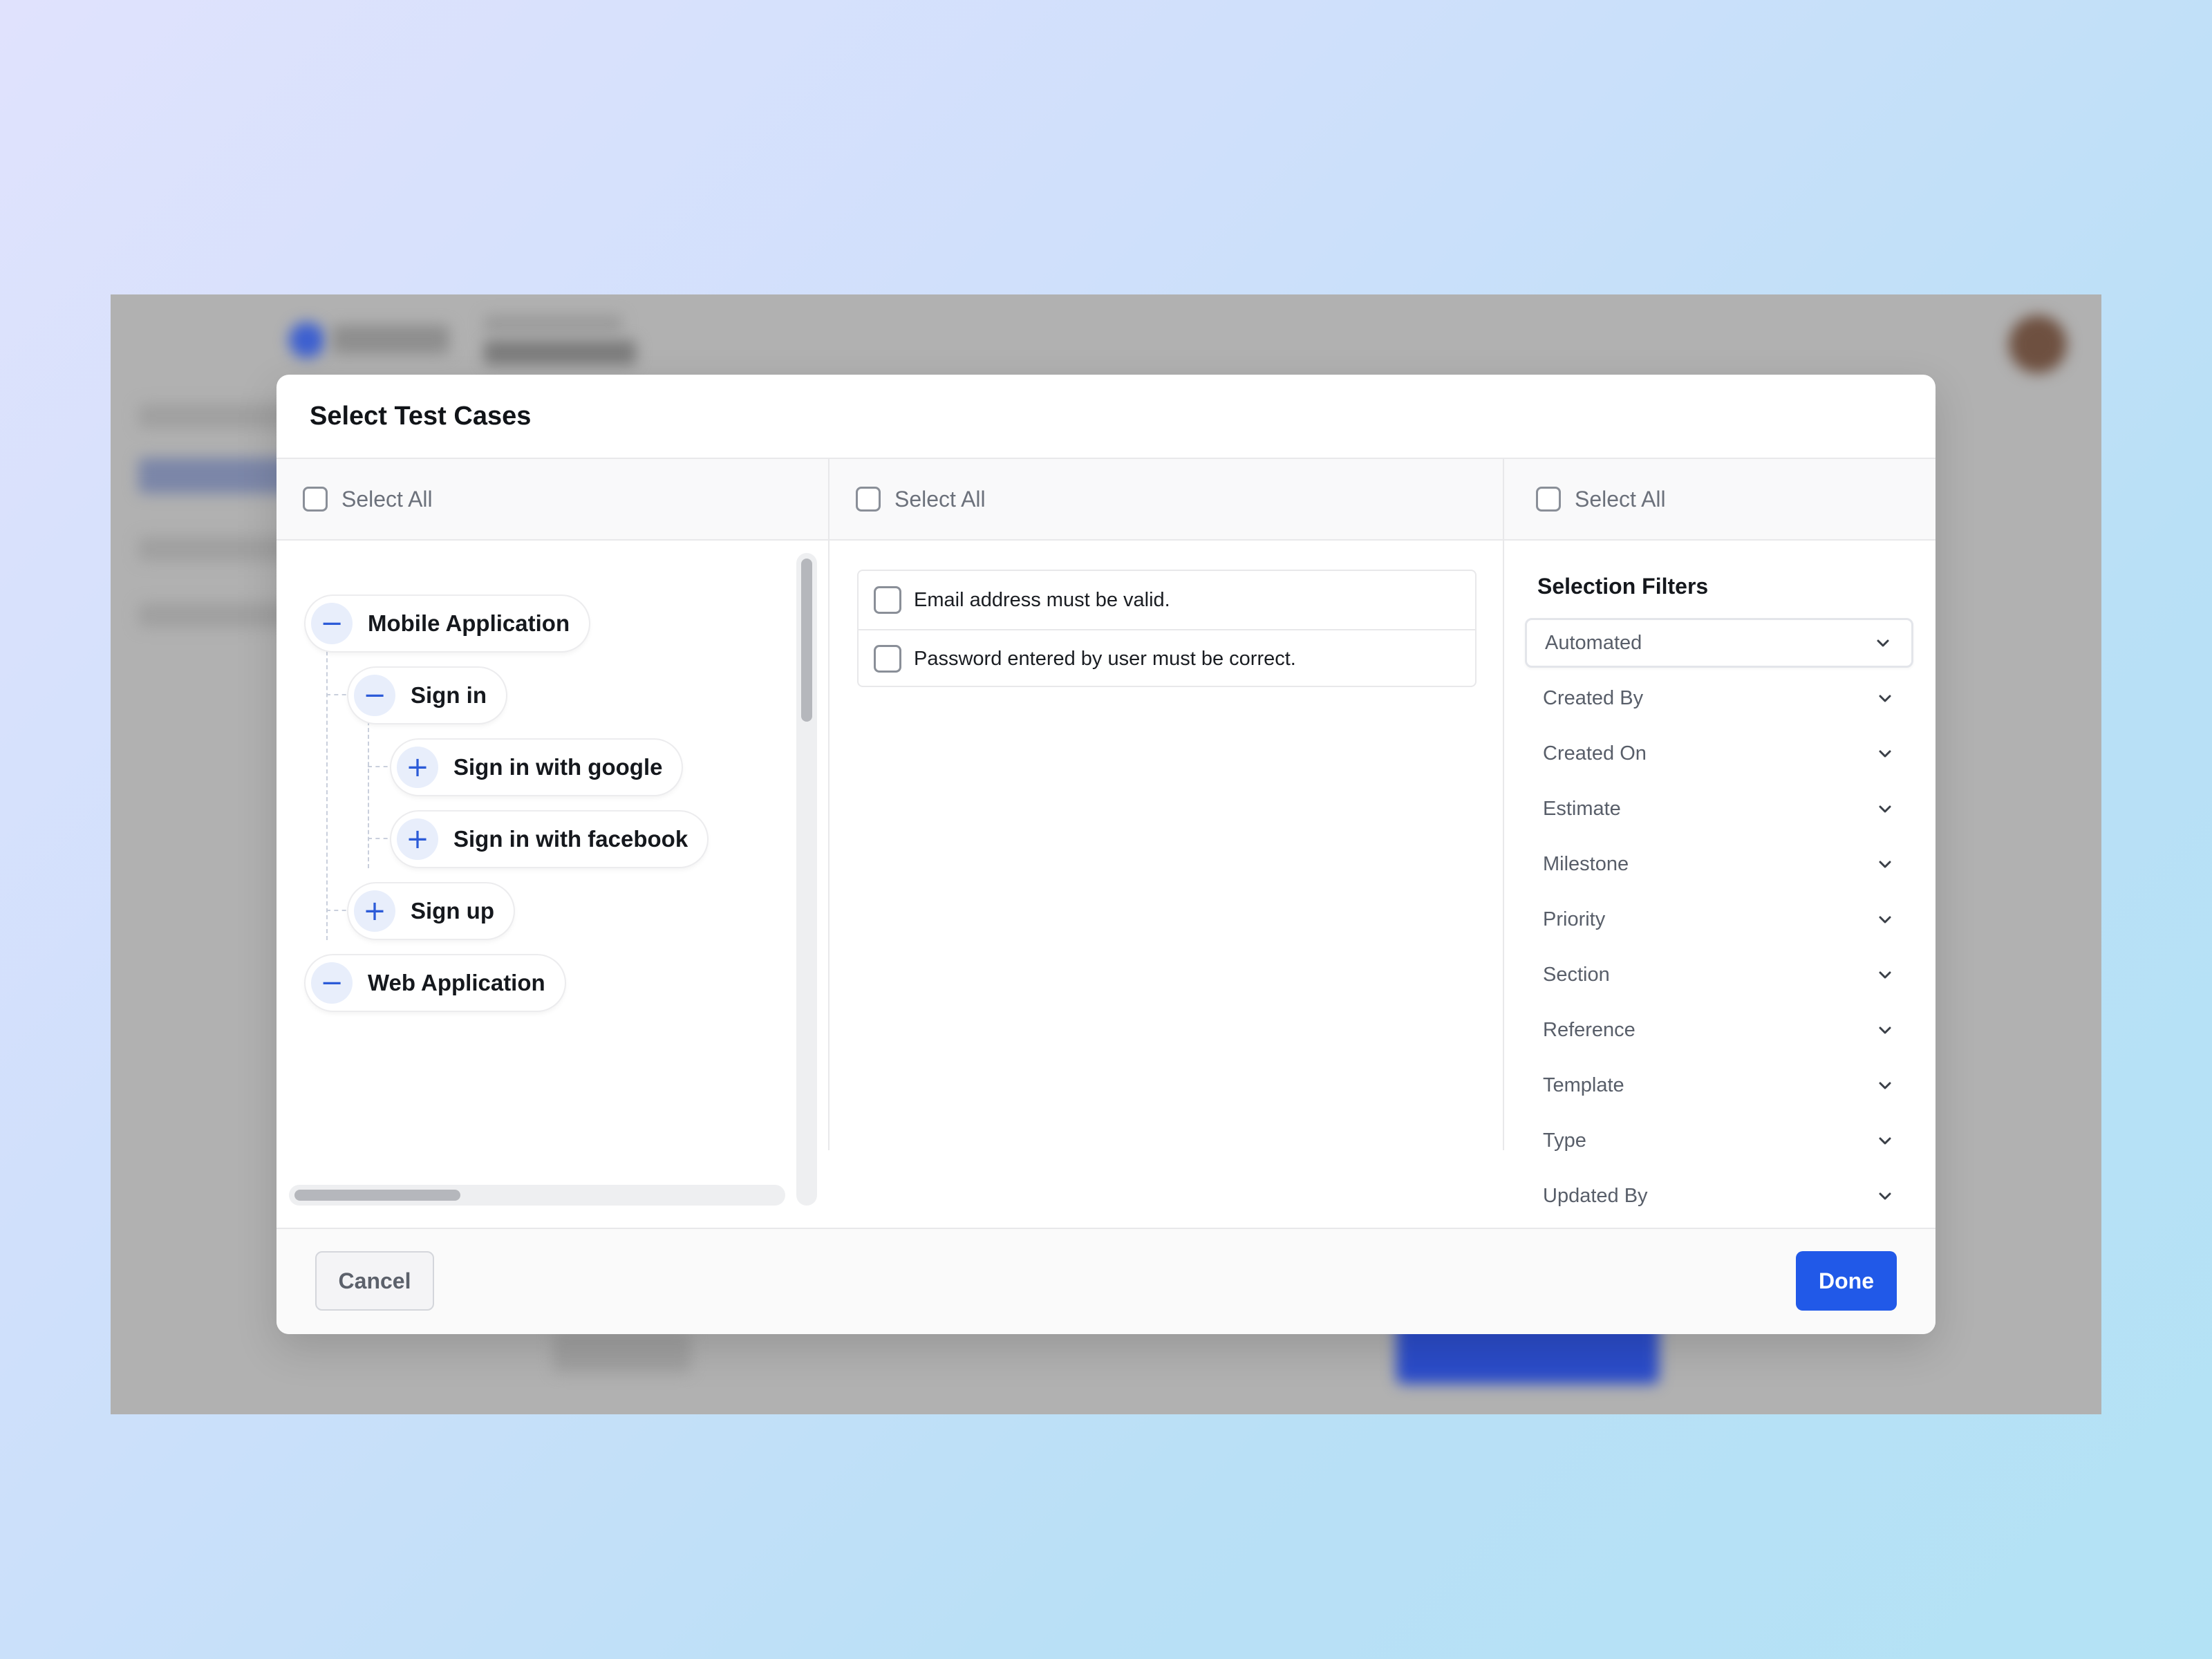 The image size is (2212, 1659). I want to click on filter-label: Created On, so click(1595, 753).